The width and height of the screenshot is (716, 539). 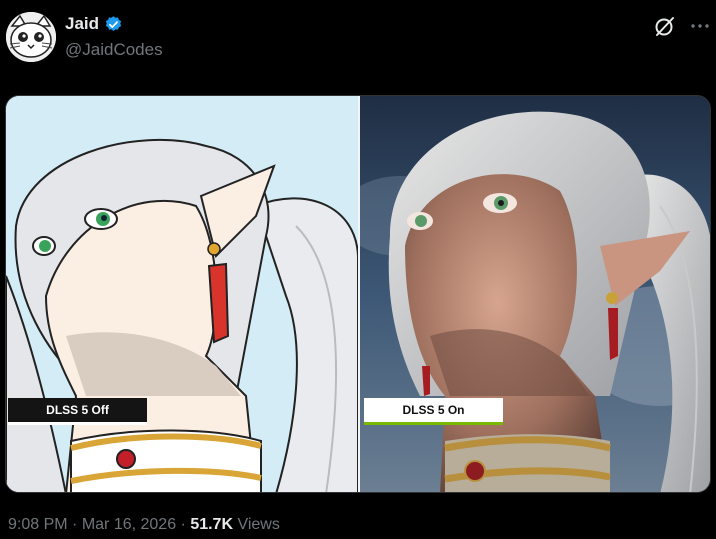 I want to click on dlss-off-label: DLSS 5 Off, so click(x=77, y=411).